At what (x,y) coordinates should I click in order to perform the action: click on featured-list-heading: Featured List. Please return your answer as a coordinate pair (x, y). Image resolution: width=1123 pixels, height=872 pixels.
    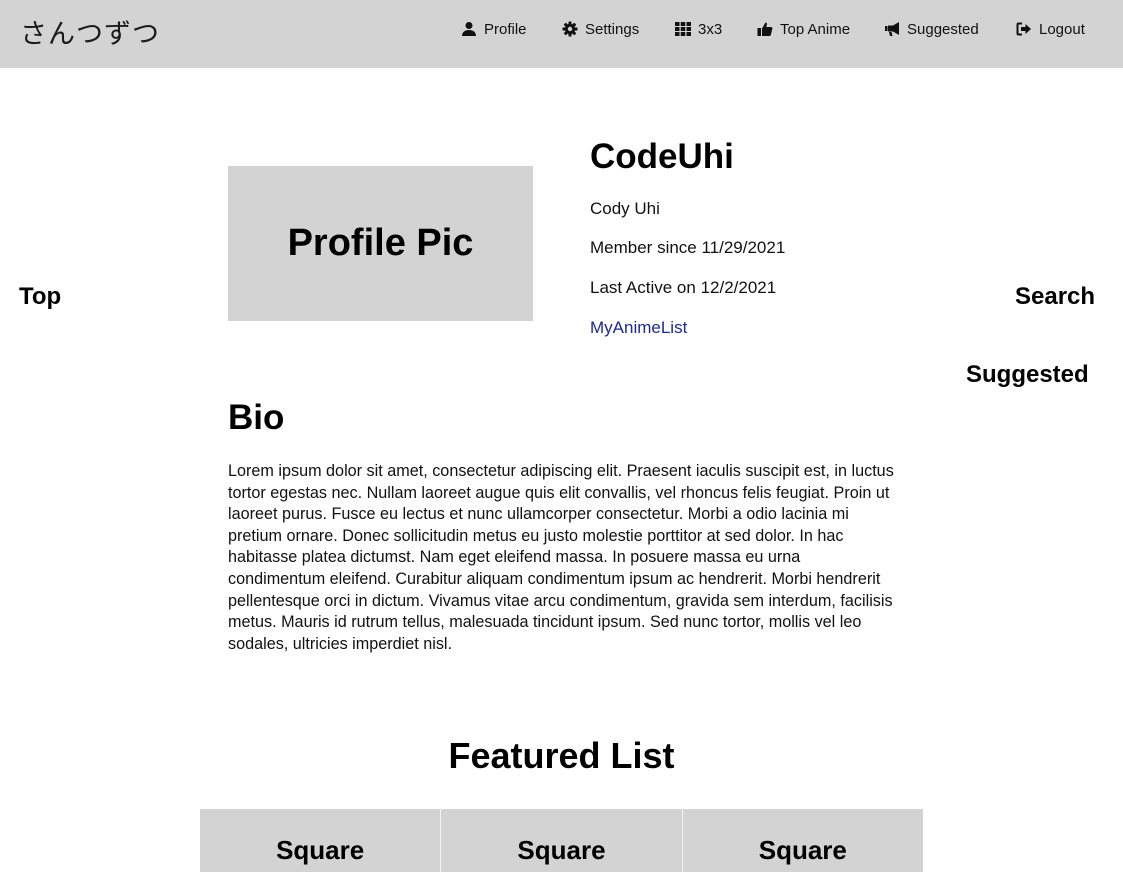
    Looking at the image, I should click on (561, 755).